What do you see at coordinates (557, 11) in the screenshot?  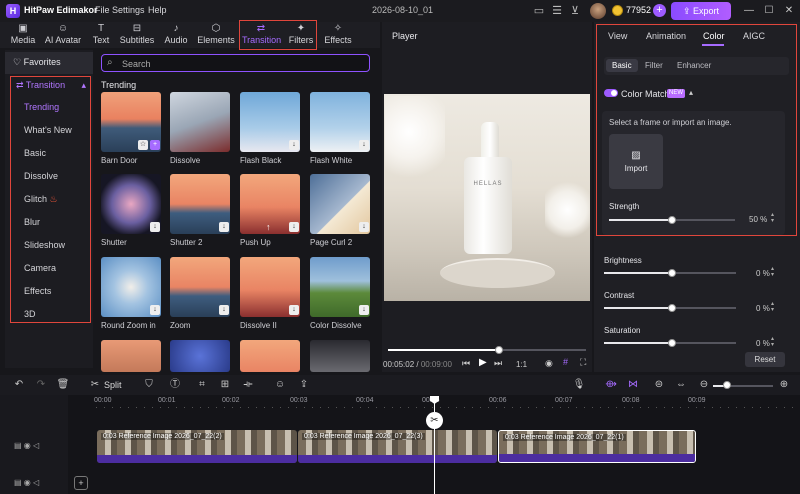 I see `layout-icon: ☰` at bounding box center [557, 11].